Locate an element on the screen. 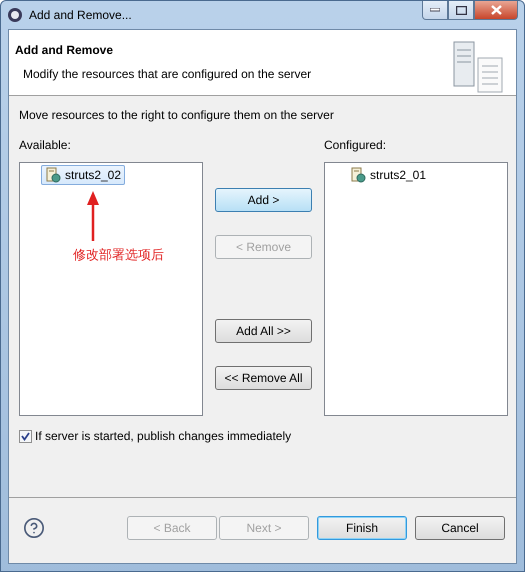  move-button: << Remove All is located at coordinates (263, 378).